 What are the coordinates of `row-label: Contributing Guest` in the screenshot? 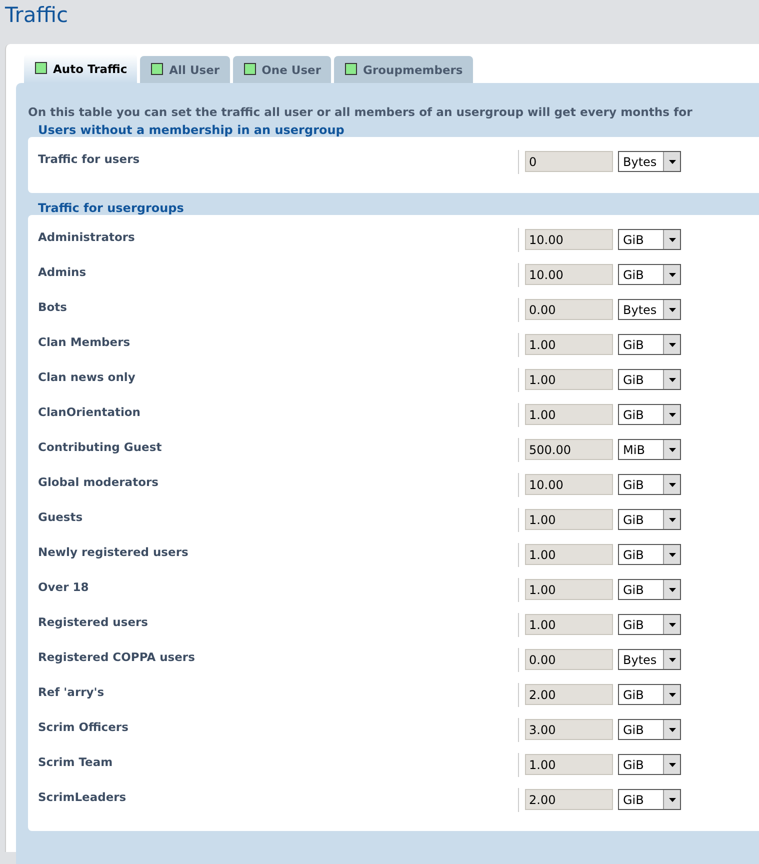 It's located at (100, 447).